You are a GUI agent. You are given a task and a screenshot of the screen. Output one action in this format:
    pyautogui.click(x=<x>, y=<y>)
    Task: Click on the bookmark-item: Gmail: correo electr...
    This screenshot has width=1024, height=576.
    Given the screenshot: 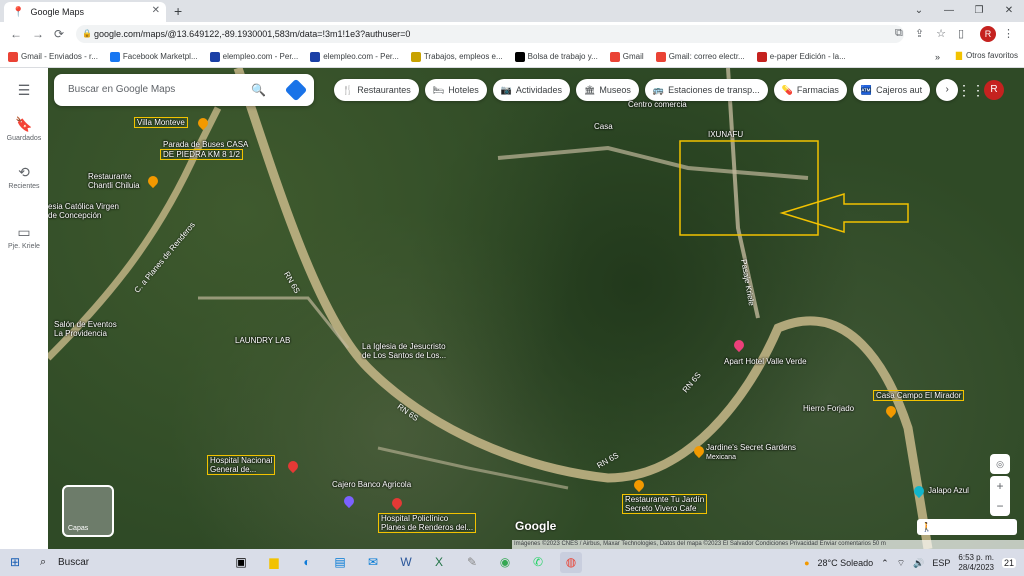 What is the action you would take?
    pyautogui.click(x=700, y=56)
    